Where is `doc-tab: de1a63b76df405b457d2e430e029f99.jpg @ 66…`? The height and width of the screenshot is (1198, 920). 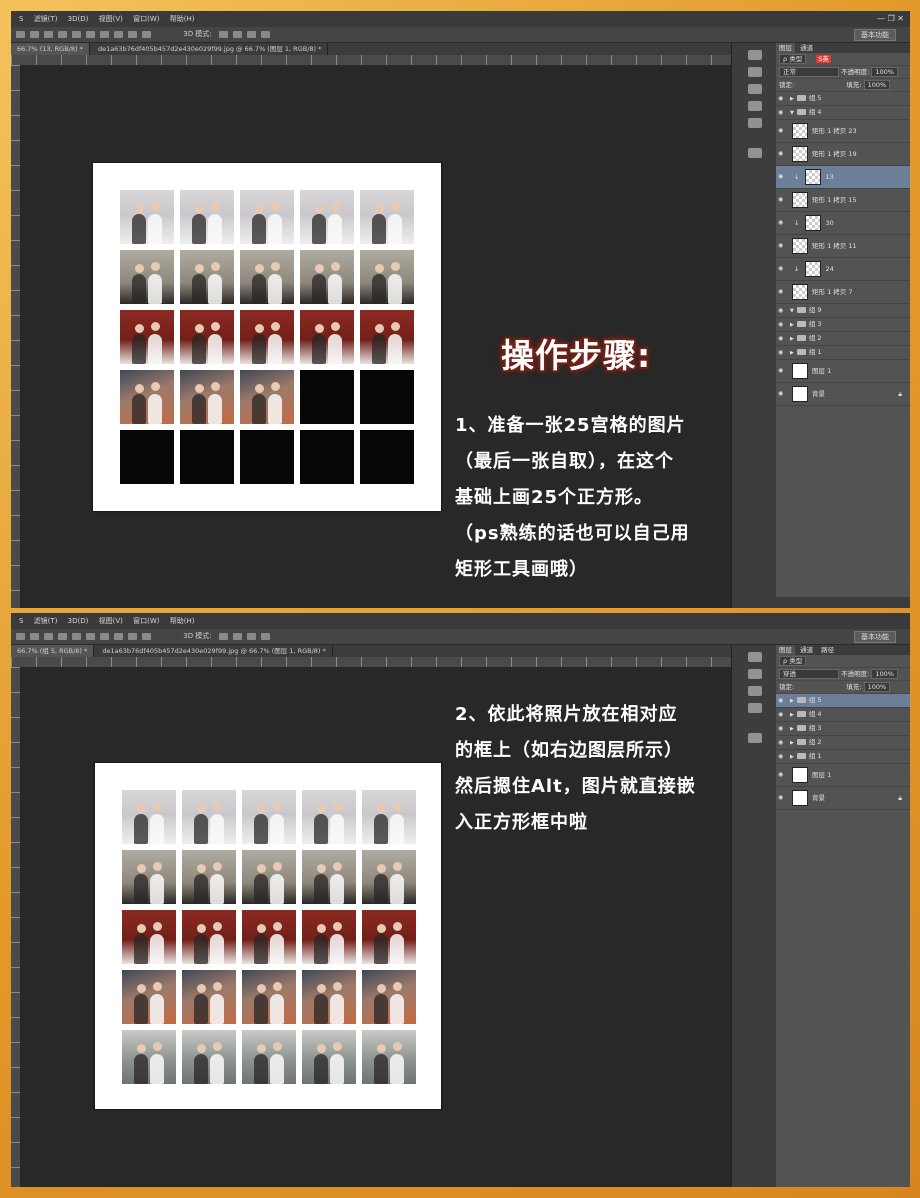 doc-tab: de1a63b76df405b457d2e430e029f99.jpg @ 66… is located at coordinates (210, 49).